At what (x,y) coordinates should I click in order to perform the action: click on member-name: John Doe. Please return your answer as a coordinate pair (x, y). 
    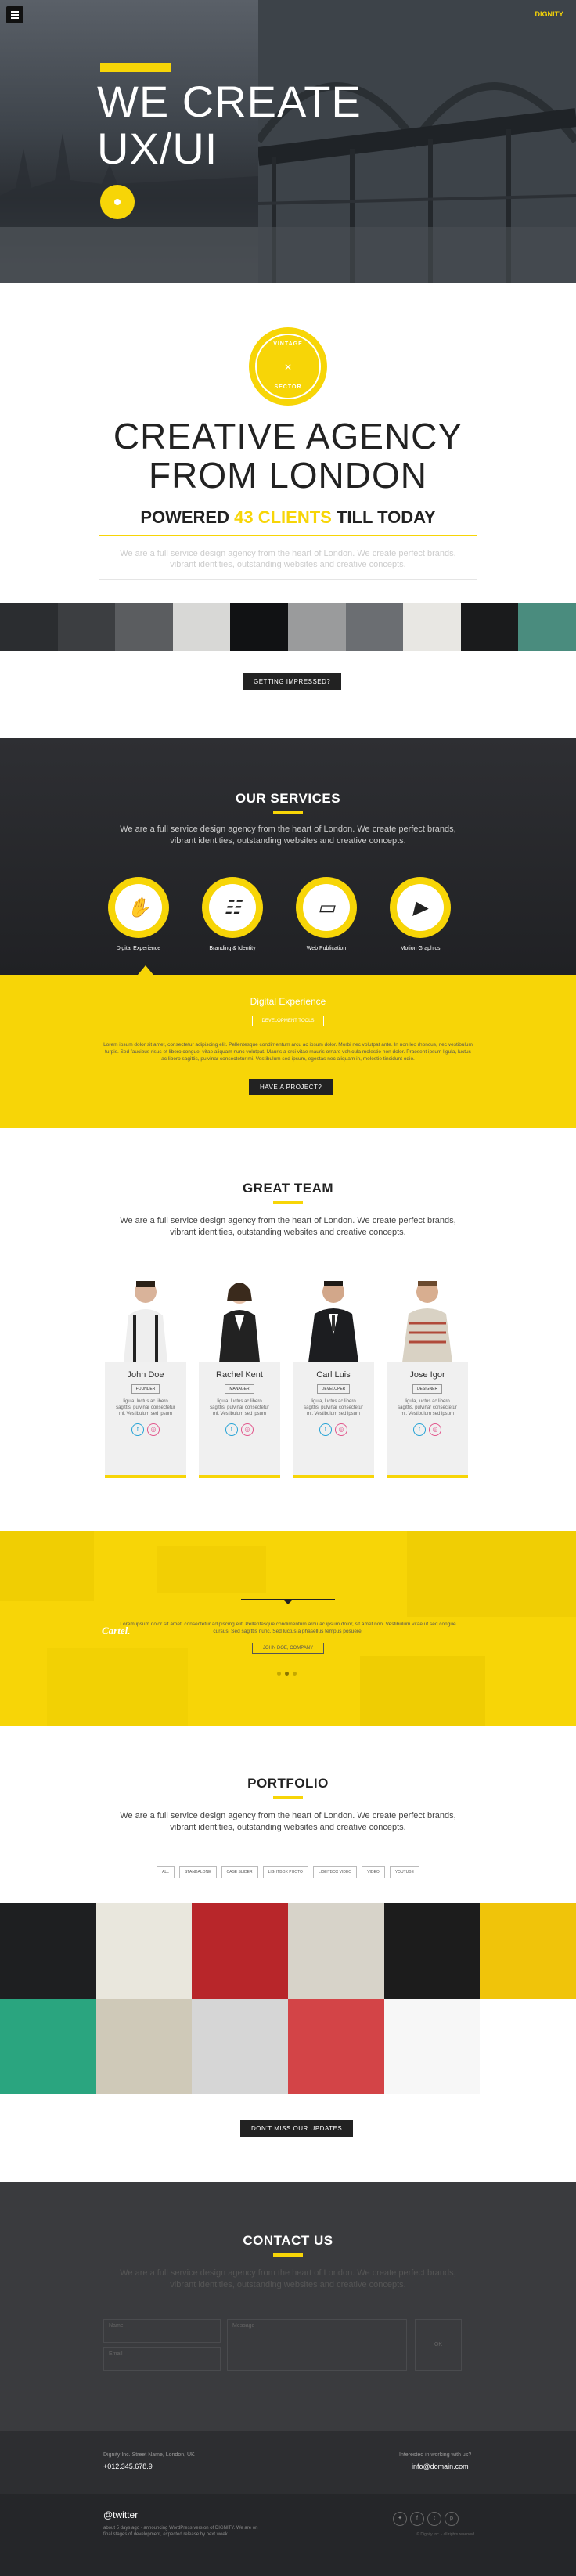
    Looking at the image, I should click on (145, 1375).